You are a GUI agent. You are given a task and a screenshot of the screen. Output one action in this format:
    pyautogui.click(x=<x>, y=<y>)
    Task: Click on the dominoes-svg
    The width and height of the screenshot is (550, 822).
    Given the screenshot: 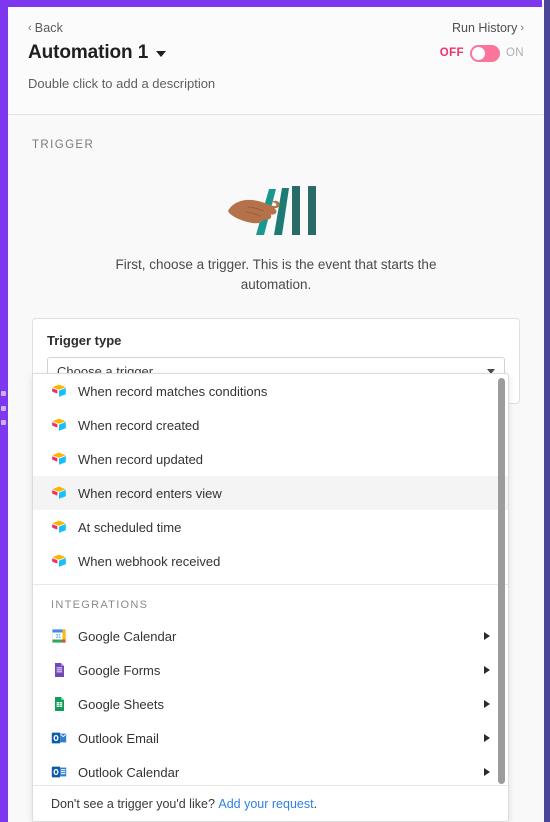 What is the action you would take?
    pyautogui.click(x=272, y=210)
    